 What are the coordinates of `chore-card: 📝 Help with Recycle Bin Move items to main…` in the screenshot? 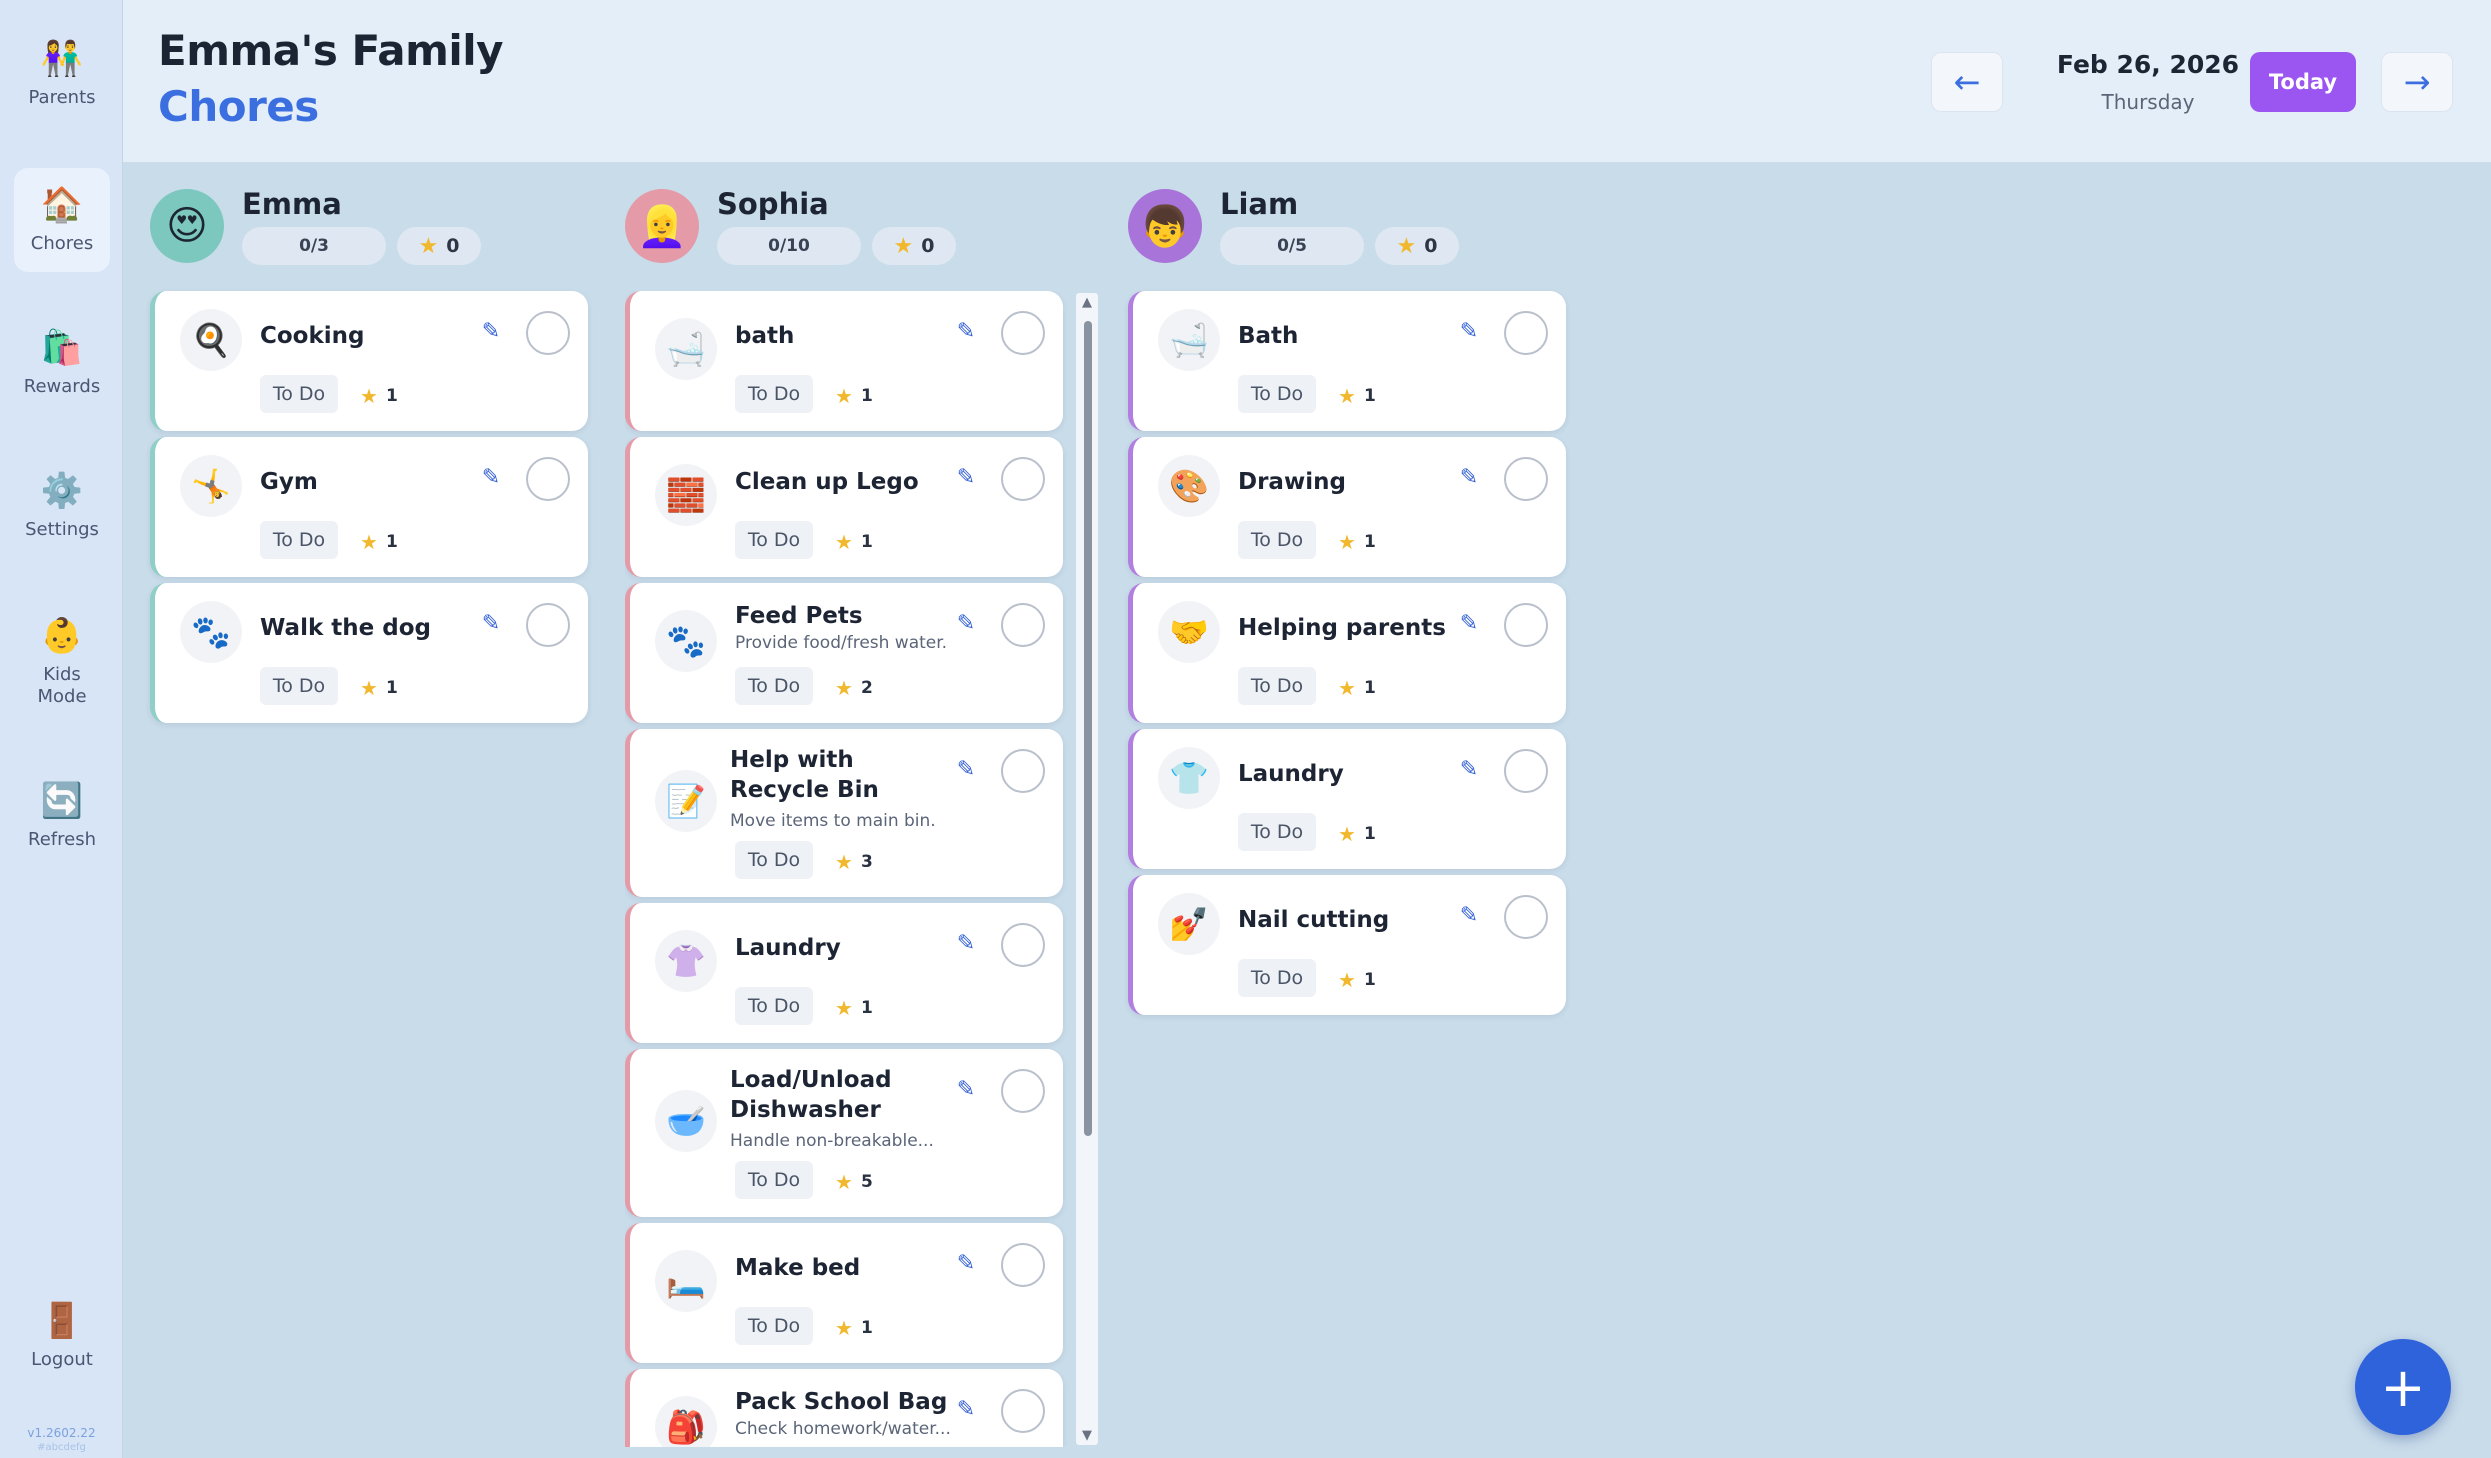 It's located at (844, 813).